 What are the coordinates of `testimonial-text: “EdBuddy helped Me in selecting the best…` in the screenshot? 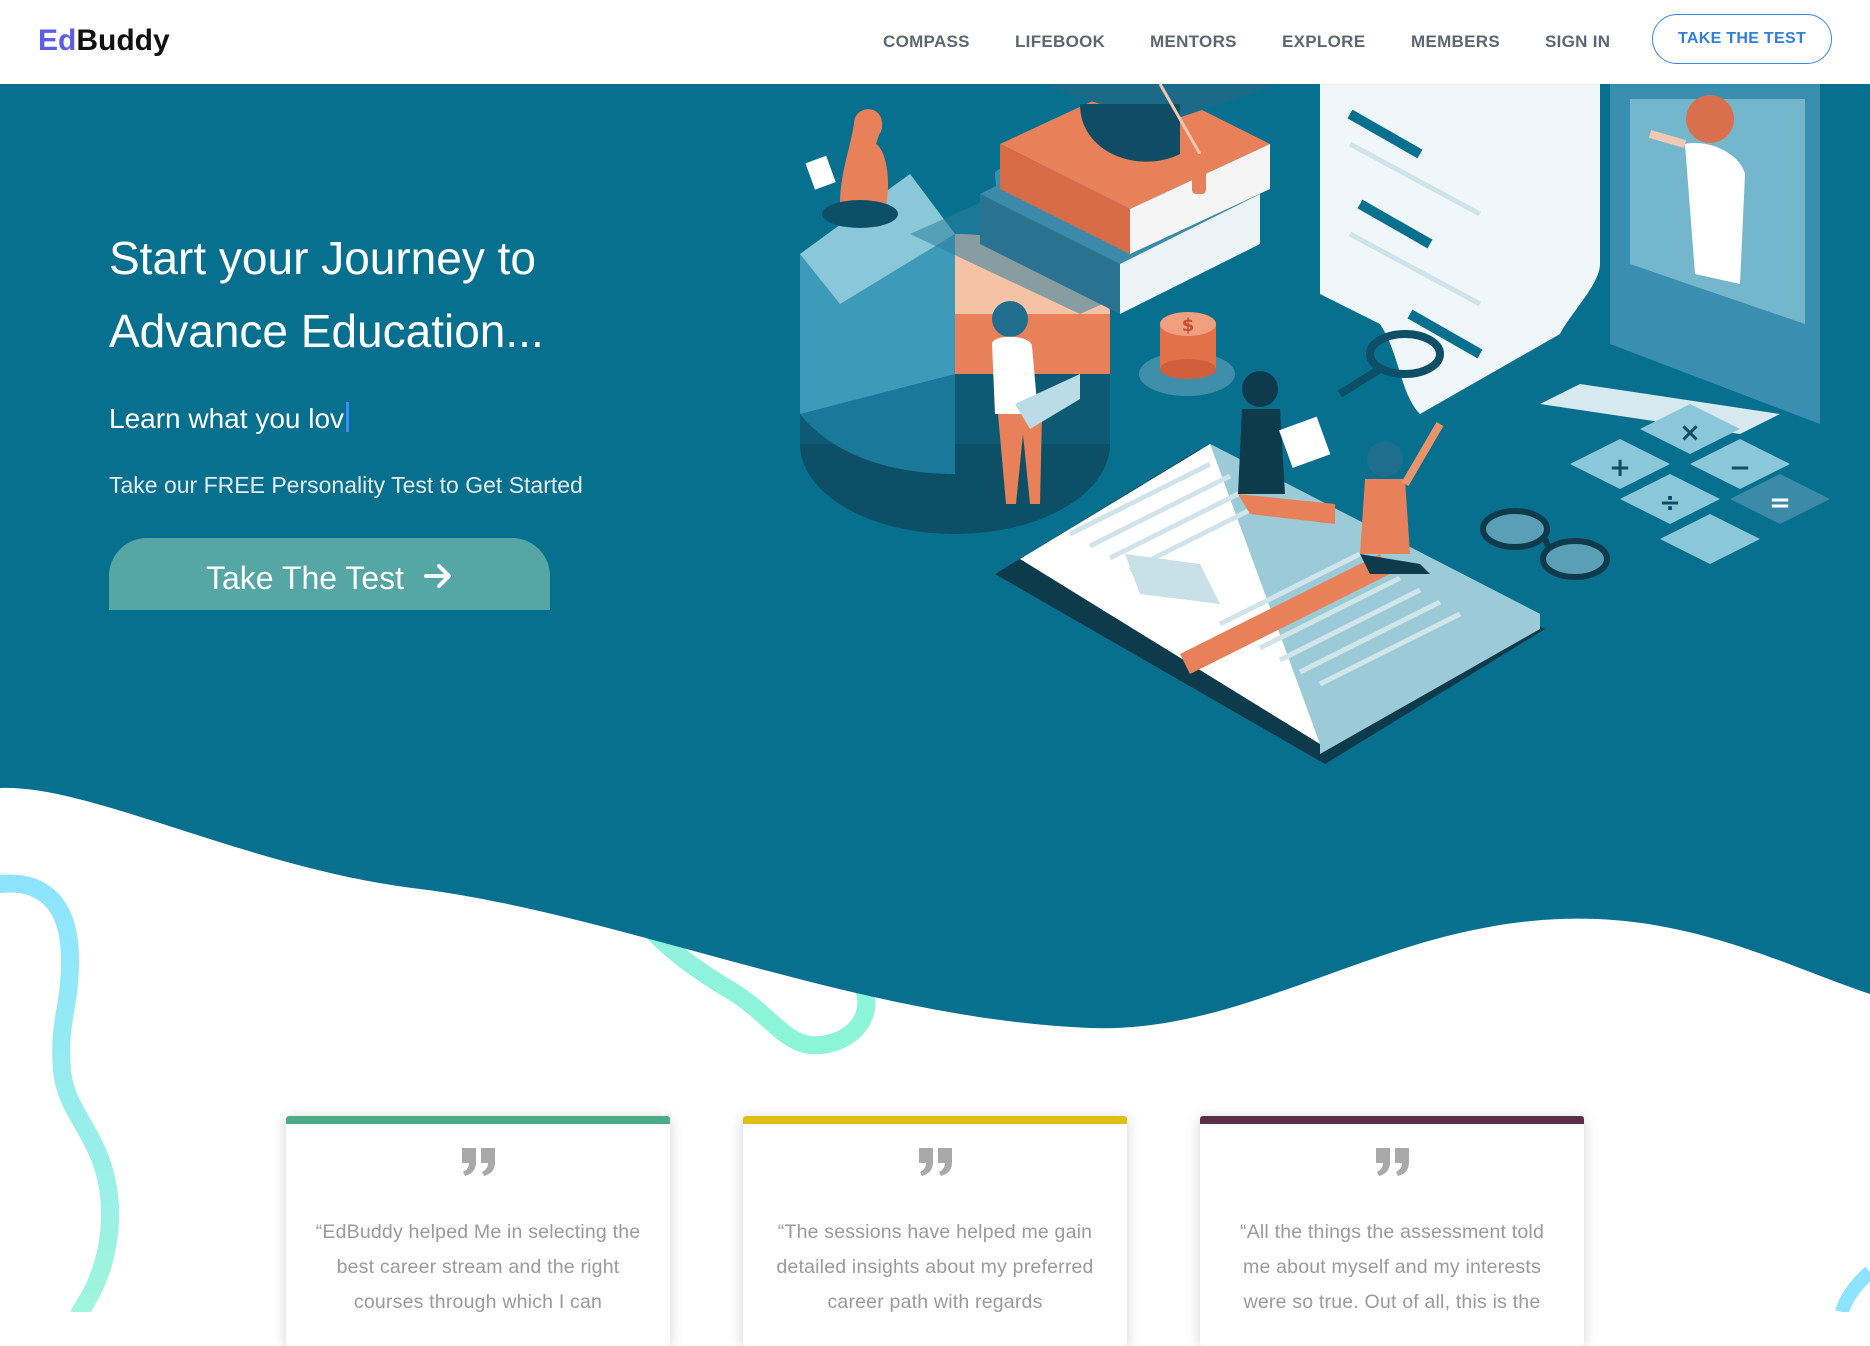 It's located at (478, 1267).